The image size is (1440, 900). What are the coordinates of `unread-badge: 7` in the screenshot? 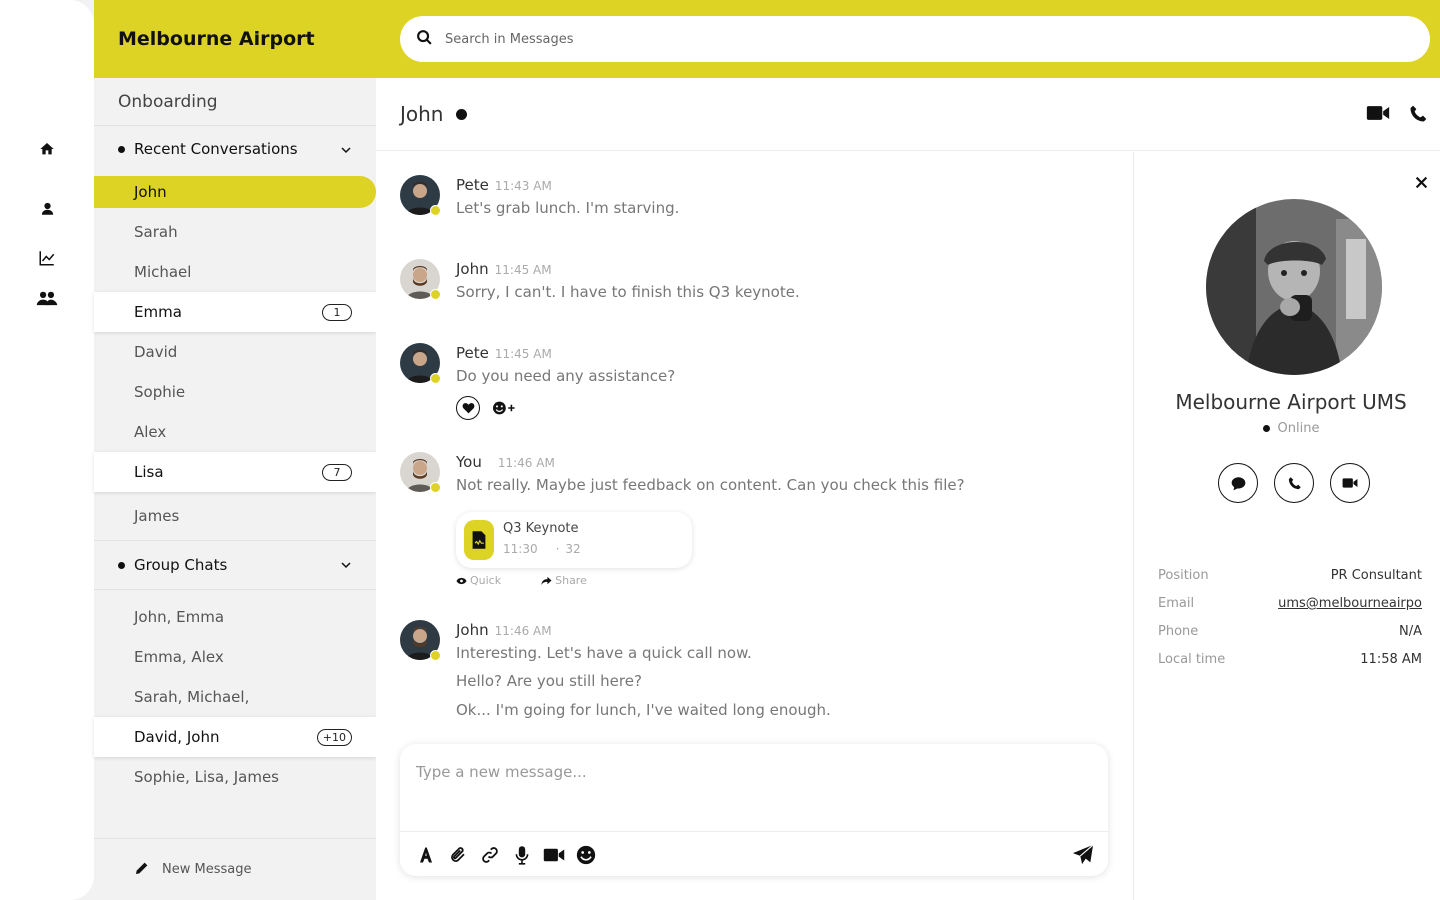 It's located at (337, 472).